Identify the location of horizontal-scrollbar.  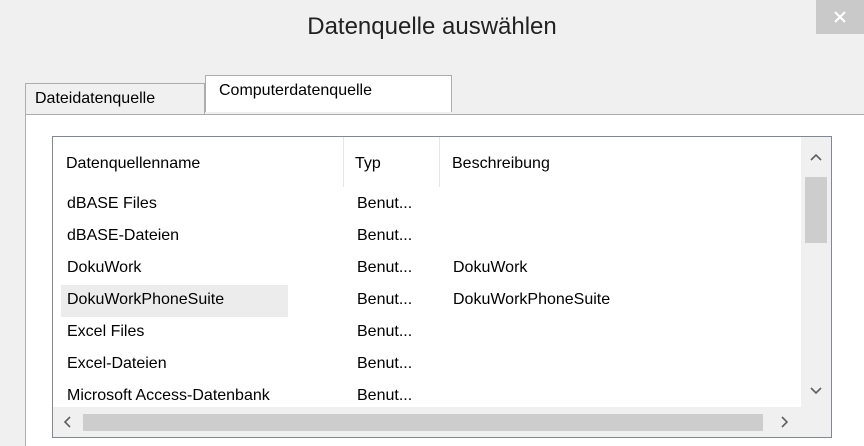
(428, 422).